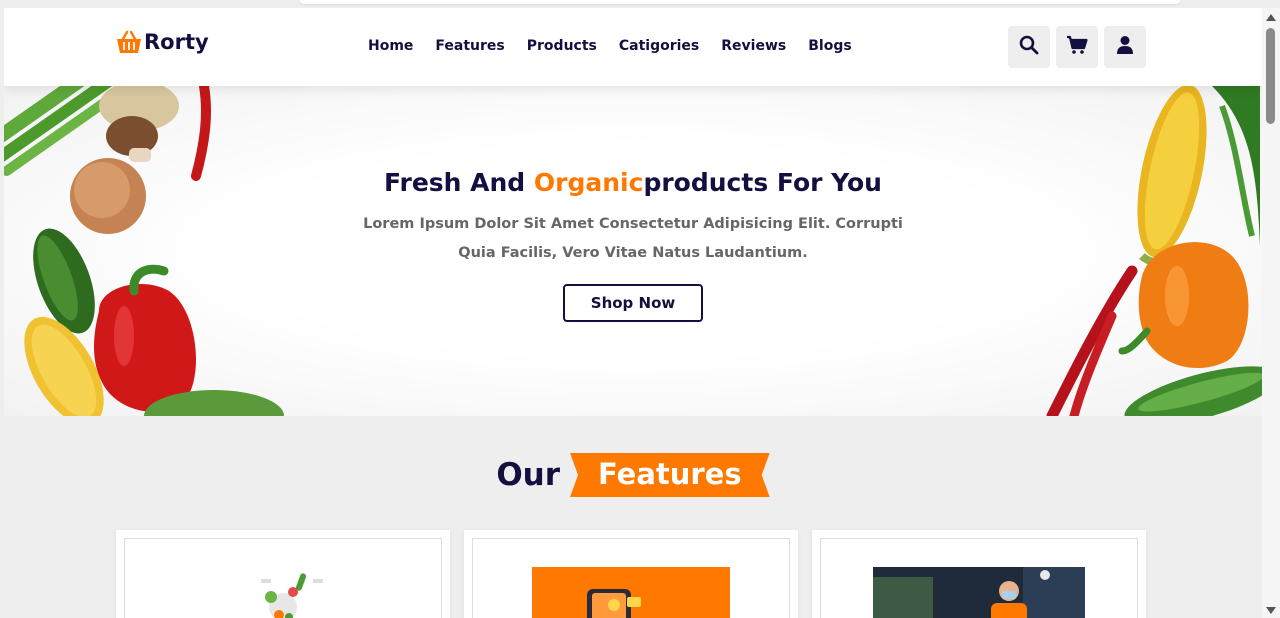 The image size is (1280, 618). I want to click on features-heading-ribbon: Features, so click(670, 475).